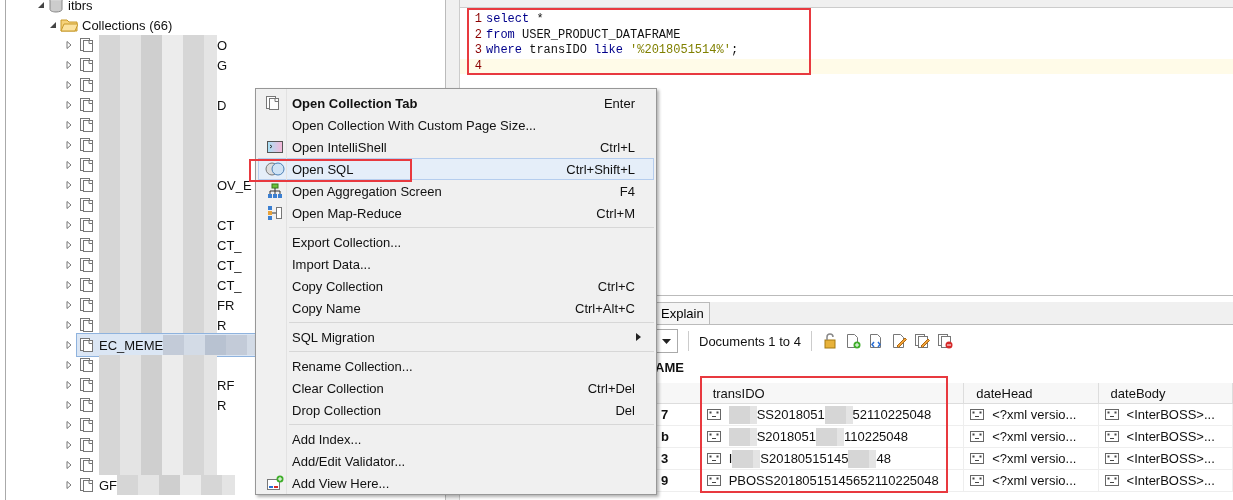 This screenshot has height=500, width=1233. What do you see at coordinates (853, 341) in the screenshot?
I see `add-document-icon` at bounding box center [853, 341].